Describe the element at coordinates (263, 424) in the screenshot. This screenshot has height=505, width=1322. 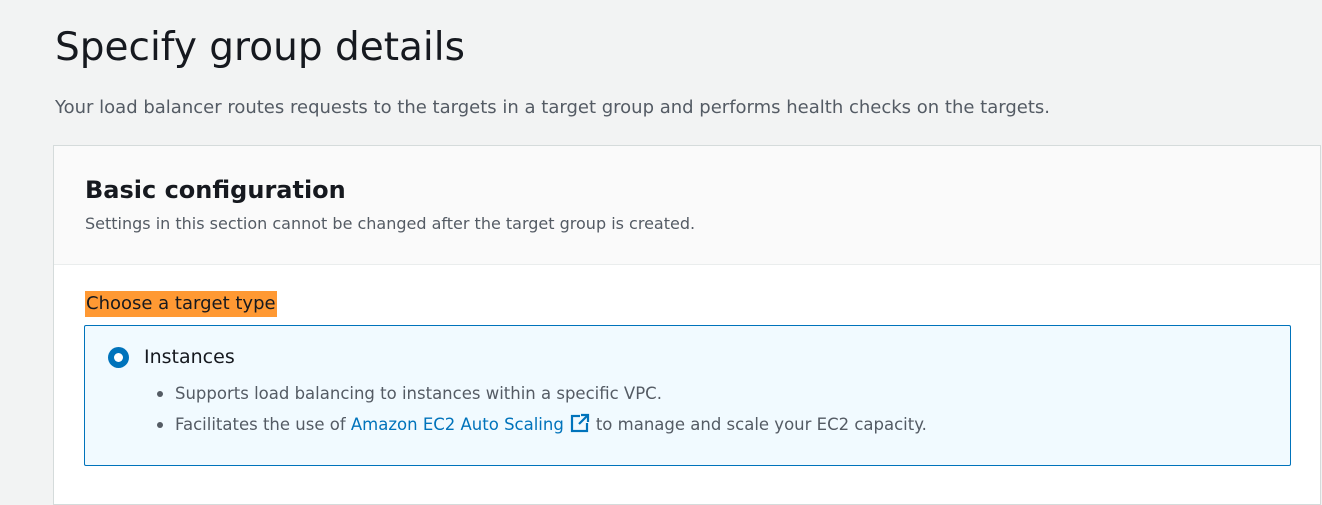
I see `bullet-text-prefix: Facilitates the use of` at that location.